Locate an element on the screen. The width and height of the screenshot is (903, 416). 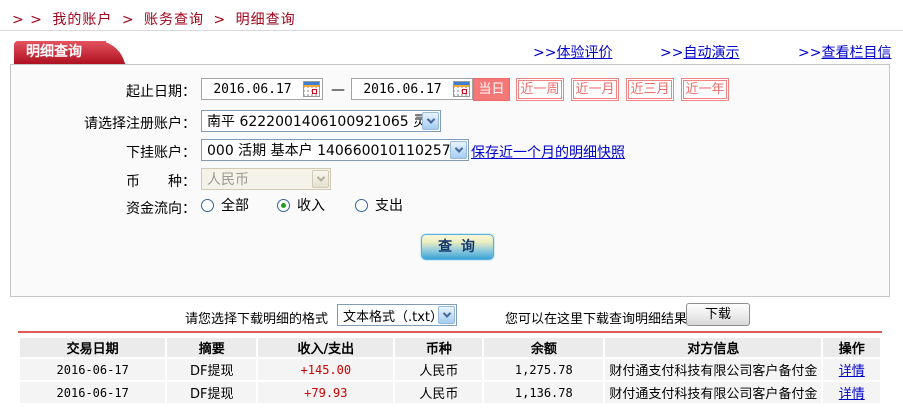
date-to-value: 2016.06.17 is located at coordinates (402, 89).